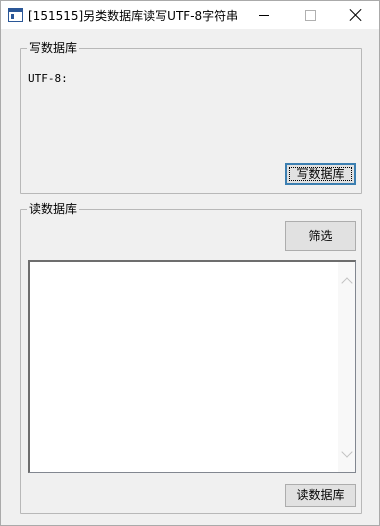 The width and height of the screenshot is (380, 526). I want to click on scroll-up-button, so click(346, 280).